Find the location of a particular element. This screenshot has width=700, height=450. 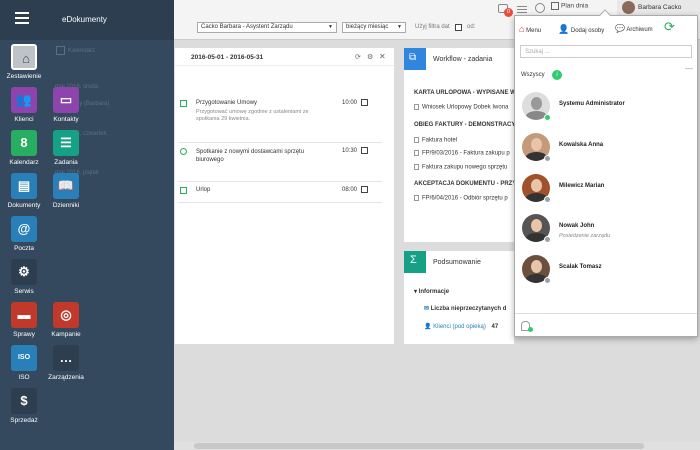

group-label: Wszyscy is located at coordinates (533, 75).